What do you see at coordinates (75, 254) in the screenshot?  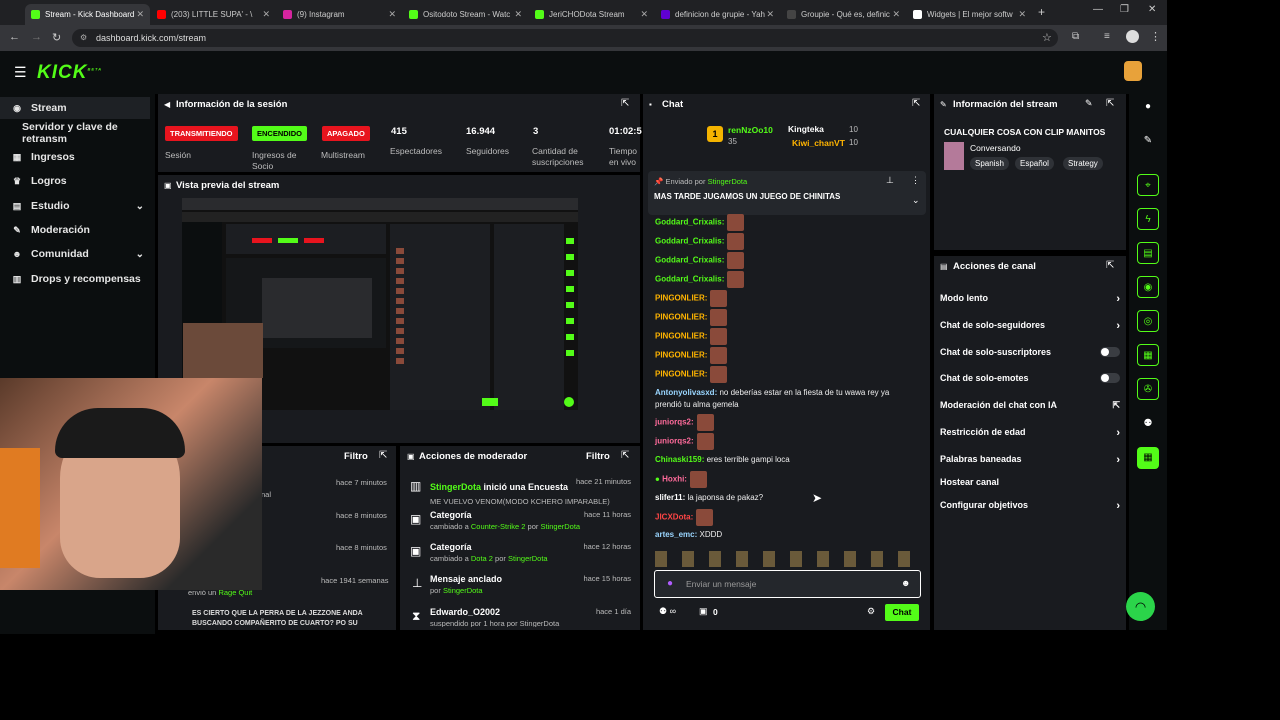 I see `sidebar-item-comunidad: ☻ Comunidad ⌄` at bounding box center [75, 254].